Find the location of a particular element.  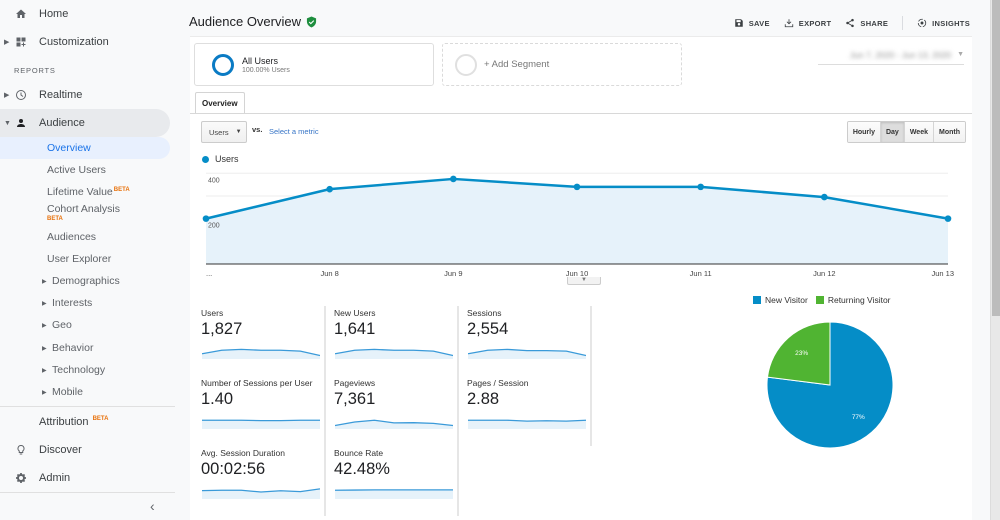

granularity-month-button: Month is located at coordinates (949, 132).